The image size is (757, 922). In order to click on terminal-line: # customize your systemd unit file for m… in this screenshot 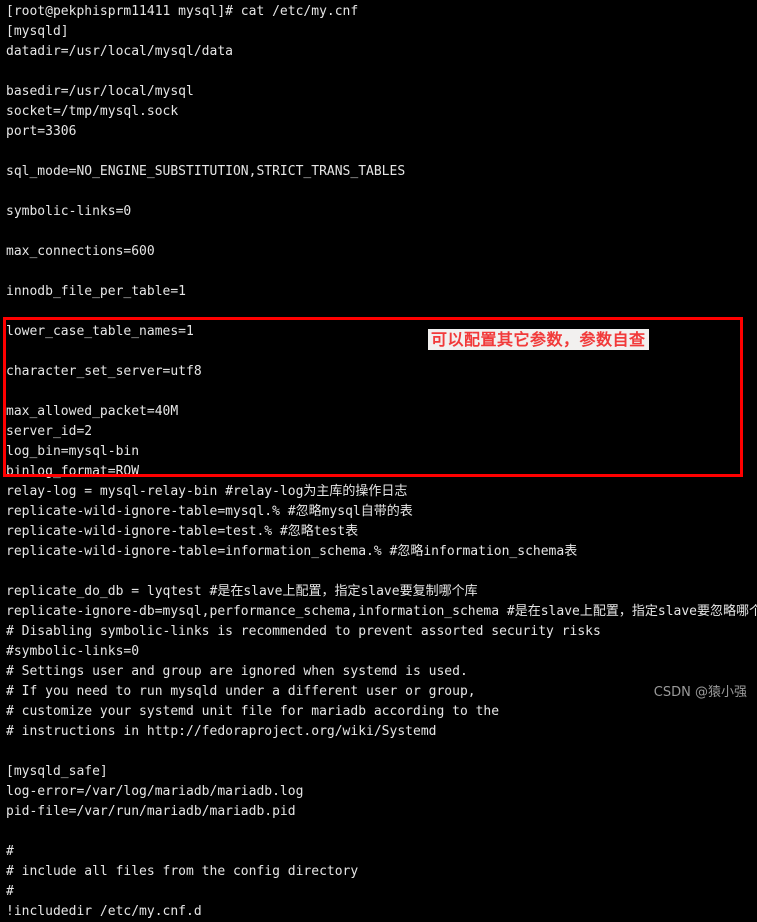, I will do `click(253, 711)`.